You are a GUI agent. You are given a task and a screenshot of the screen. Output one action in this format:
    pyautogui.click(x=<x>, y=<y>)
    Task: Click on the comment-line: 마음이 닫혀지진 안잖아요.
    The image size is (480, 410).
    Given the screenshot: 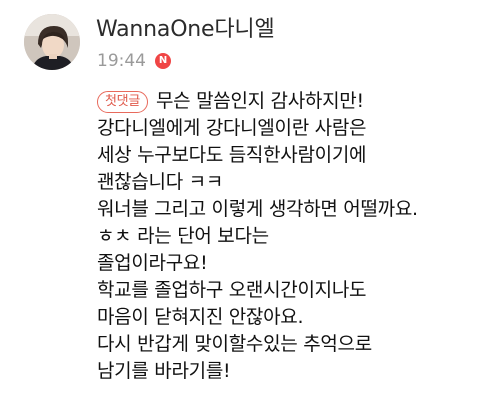 What is the action you would take?
    pyautogui.click(x=200, y=317)
    